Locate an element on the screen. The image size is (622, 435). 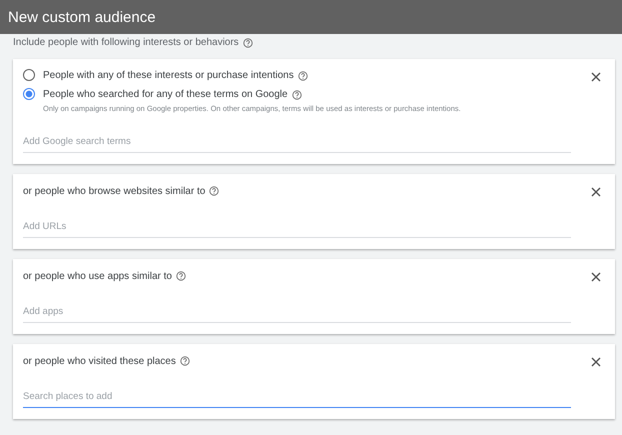
input-field: Search places to add is located at coordinates (297, 399).